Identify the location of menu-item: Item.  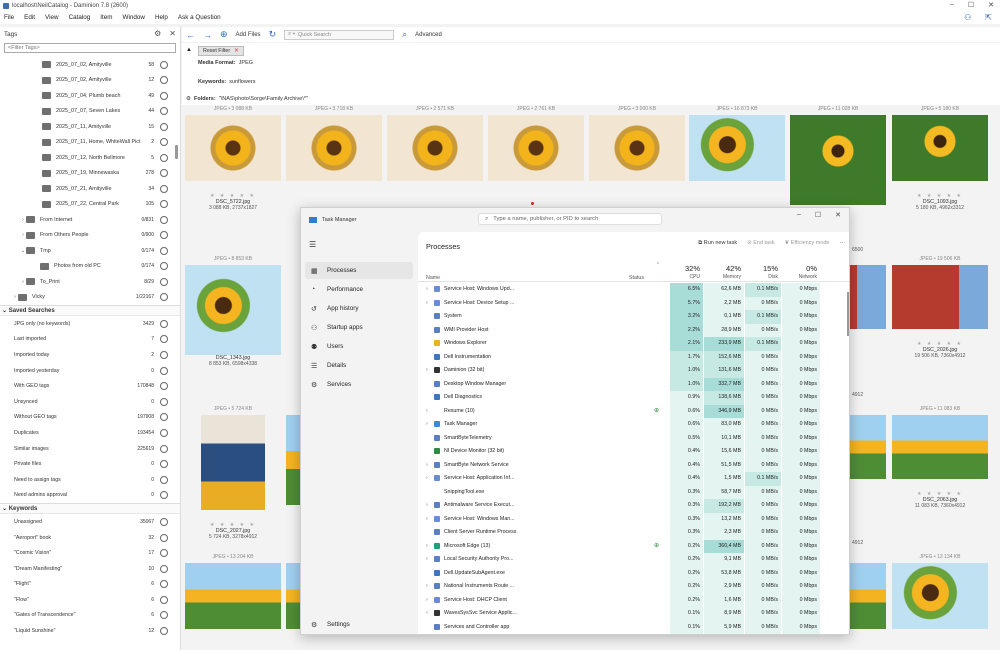
(106, 17).